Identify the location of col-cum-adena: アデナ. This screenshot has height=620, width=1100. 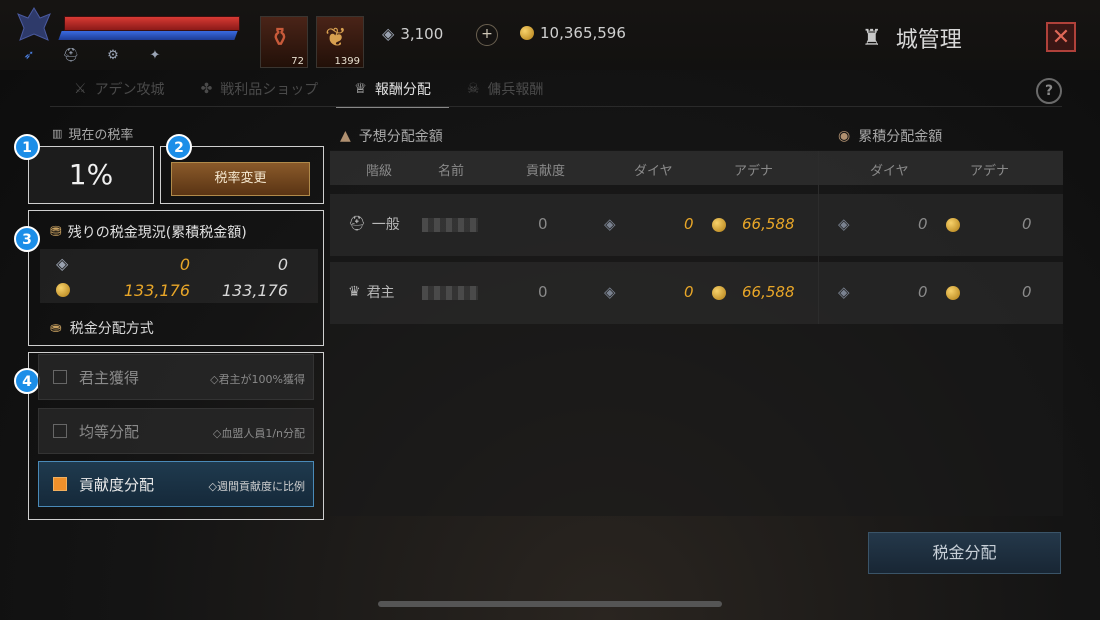
(990, 171).